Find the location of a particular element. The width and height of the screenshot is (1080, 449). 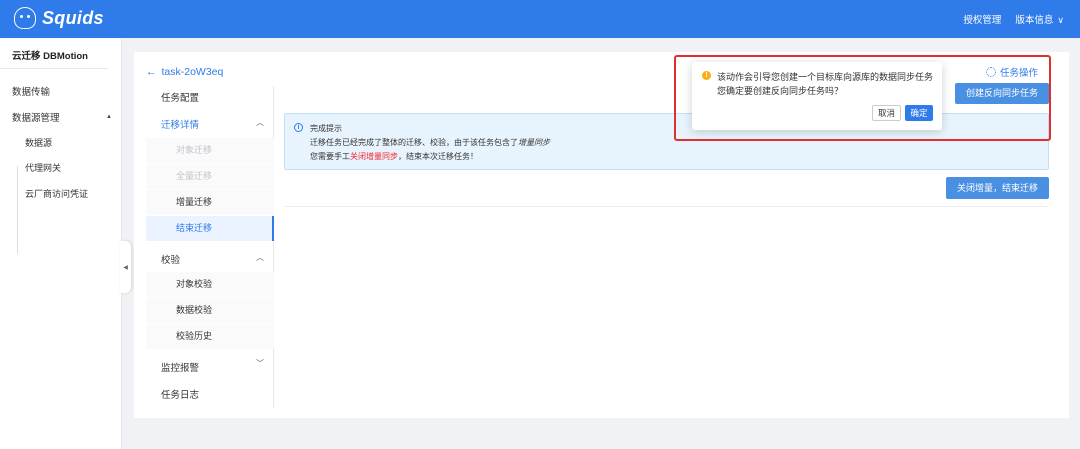

warning-icon: ! is located at coordinates (706, 75).